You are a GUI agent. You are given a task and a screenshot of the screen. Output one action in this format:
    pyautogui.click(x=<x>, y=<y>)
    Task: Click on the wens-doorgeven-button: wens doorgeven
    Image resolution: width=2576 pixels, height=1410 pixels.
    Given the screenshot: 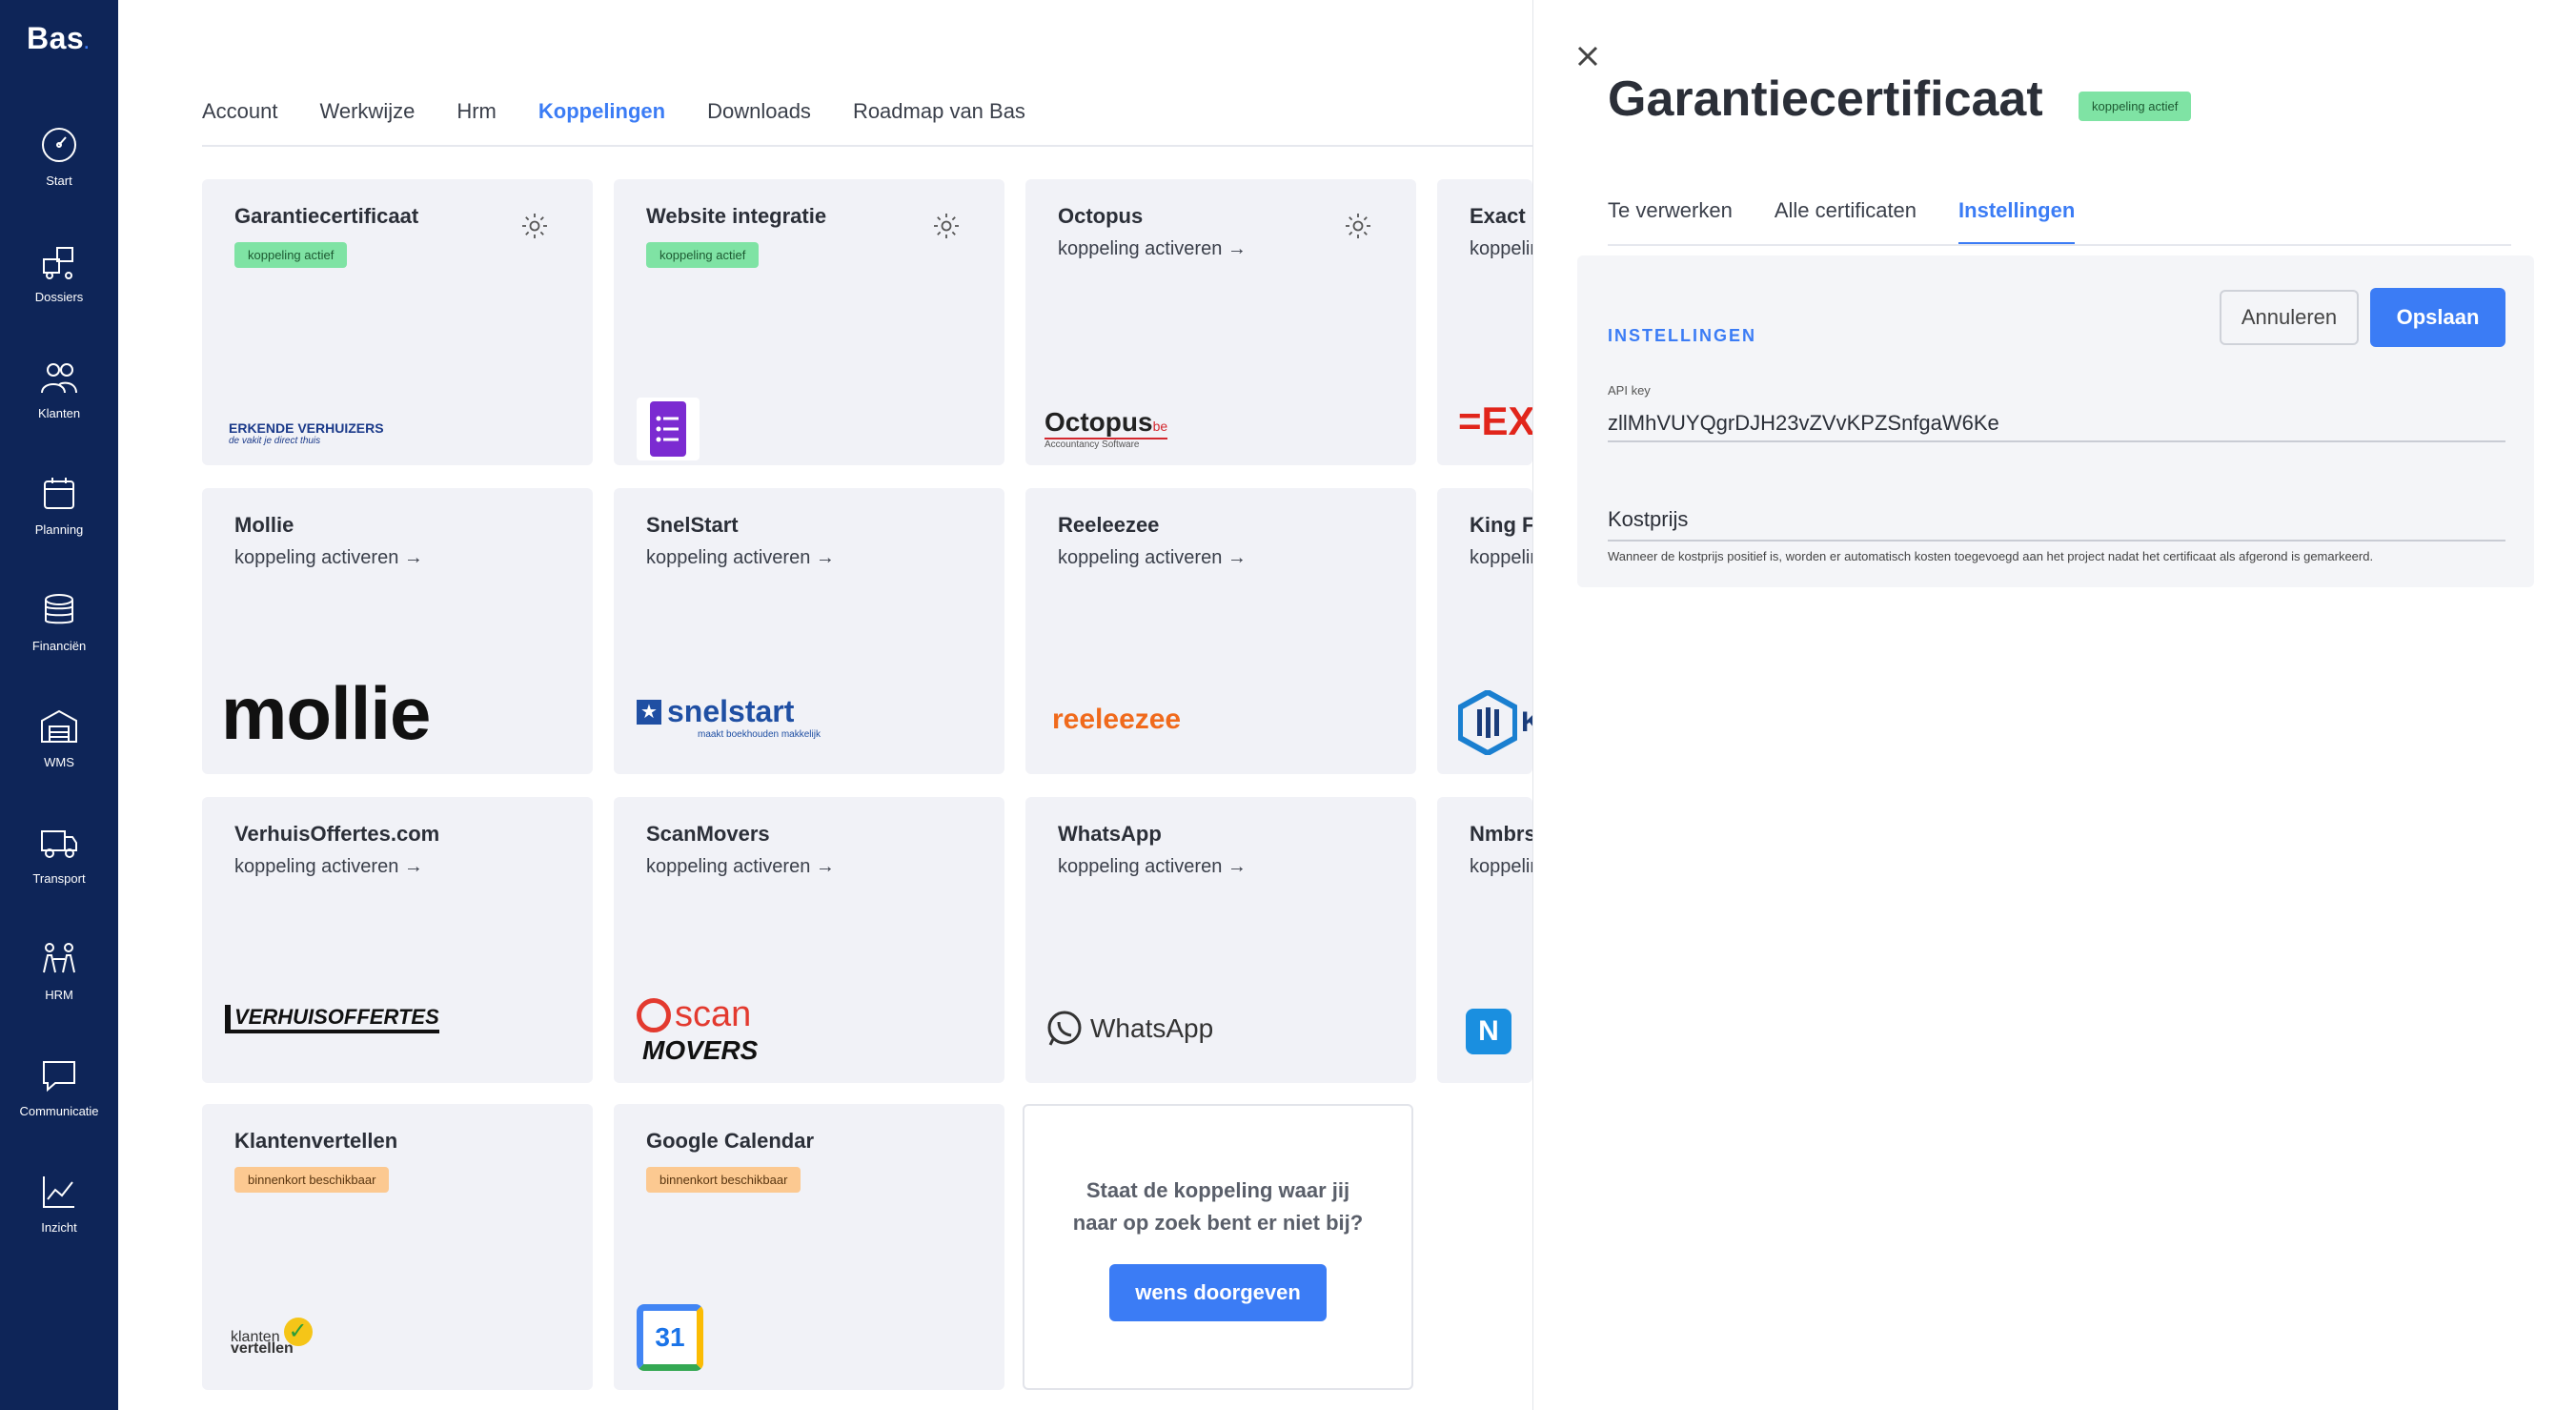 What is the action you would take?
    pyautogui.click(x=1218, y=1292)
    